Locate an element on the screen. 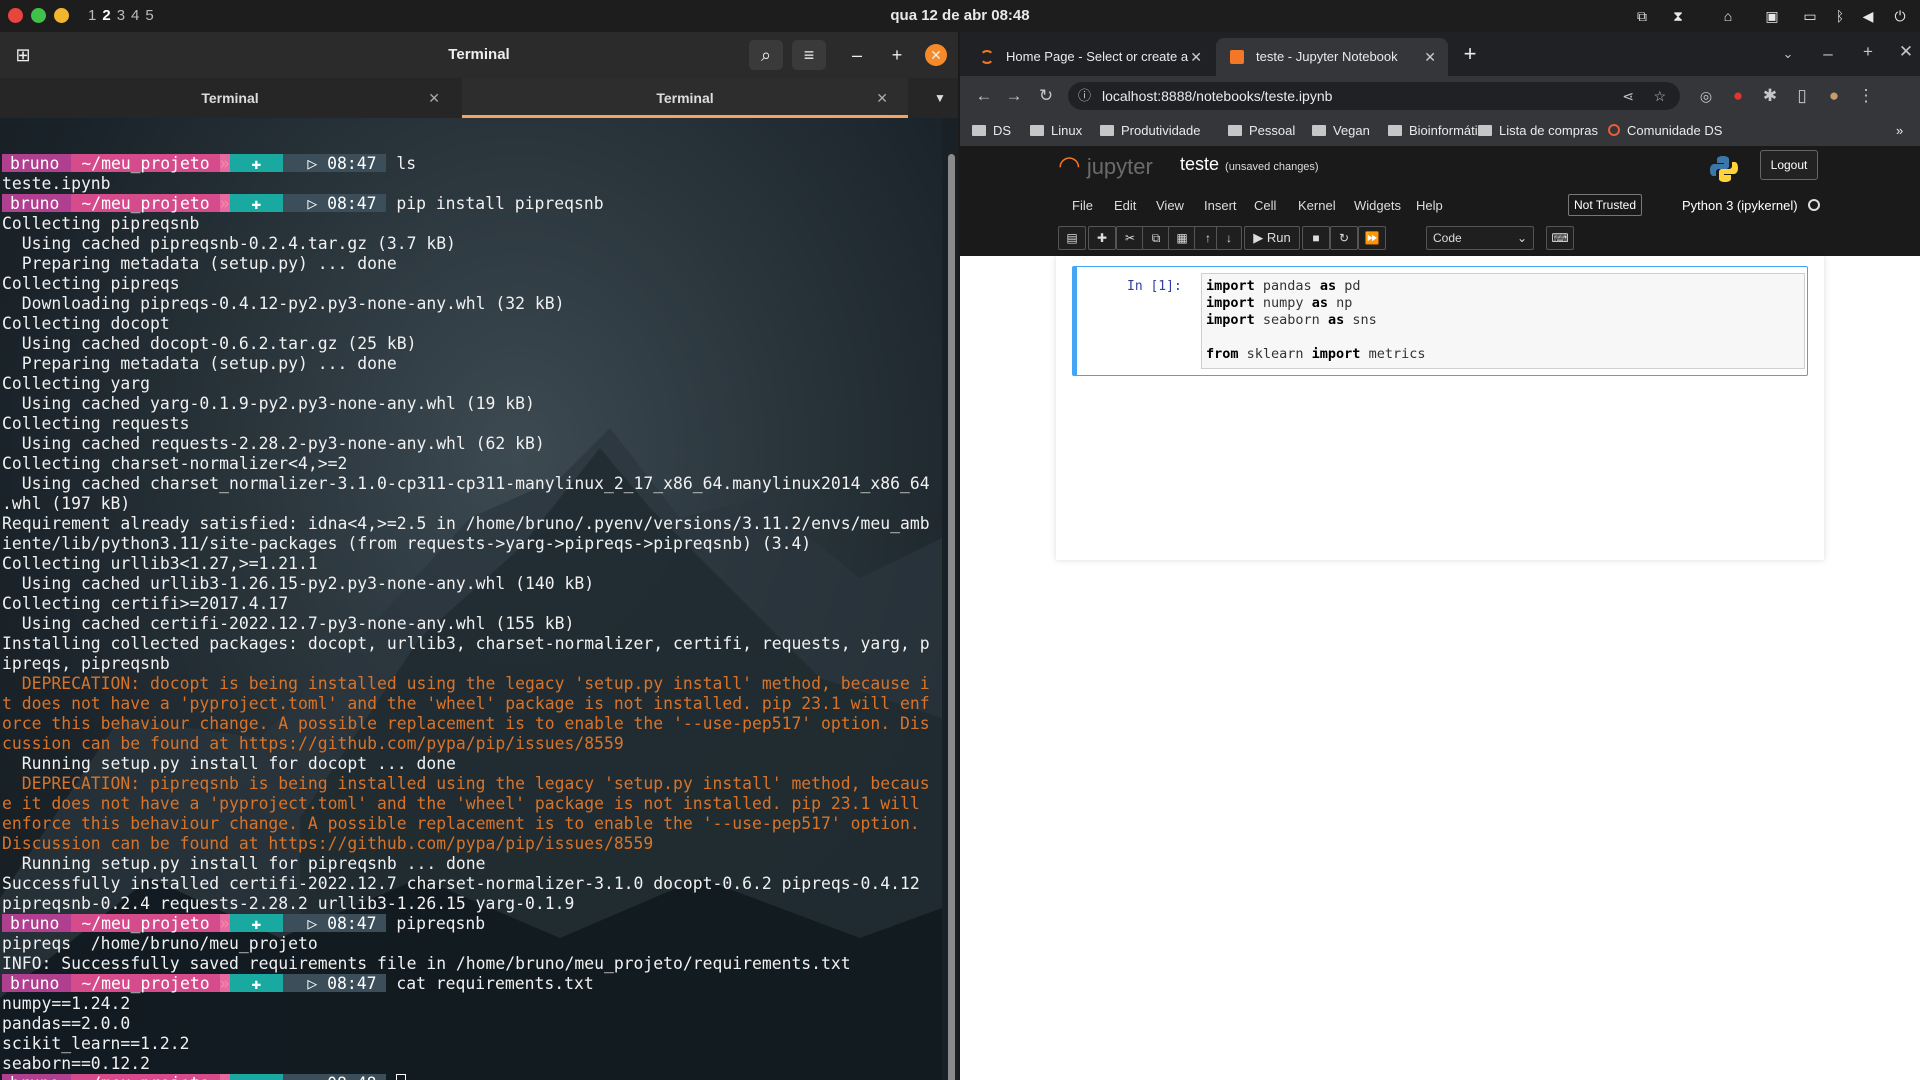  run-button: ▶ Run is located at coordinates (1272, 238).